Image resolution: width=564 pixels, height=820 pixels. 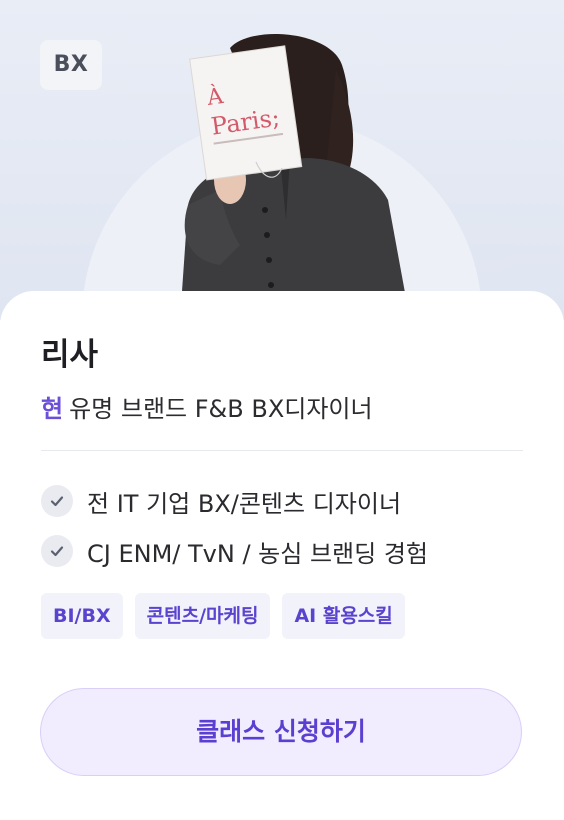 I want to click on current-role-text: 유명 브랜드 F&B BX디자이너, so click(x=221, y=409).